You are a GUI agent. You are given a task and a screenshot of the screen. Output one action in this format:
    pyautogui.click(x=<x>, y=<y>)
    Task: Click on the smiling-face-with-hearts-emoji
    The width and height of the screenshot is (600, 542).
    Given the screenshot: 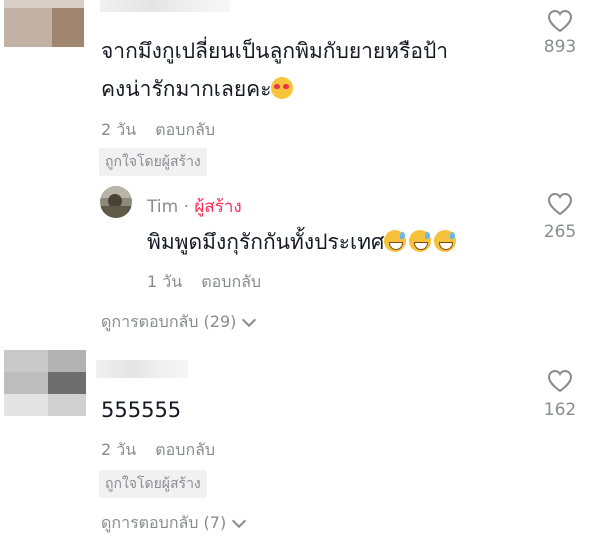 What is the action you would take?
    pyautogui.click(x=282, y=88)
    